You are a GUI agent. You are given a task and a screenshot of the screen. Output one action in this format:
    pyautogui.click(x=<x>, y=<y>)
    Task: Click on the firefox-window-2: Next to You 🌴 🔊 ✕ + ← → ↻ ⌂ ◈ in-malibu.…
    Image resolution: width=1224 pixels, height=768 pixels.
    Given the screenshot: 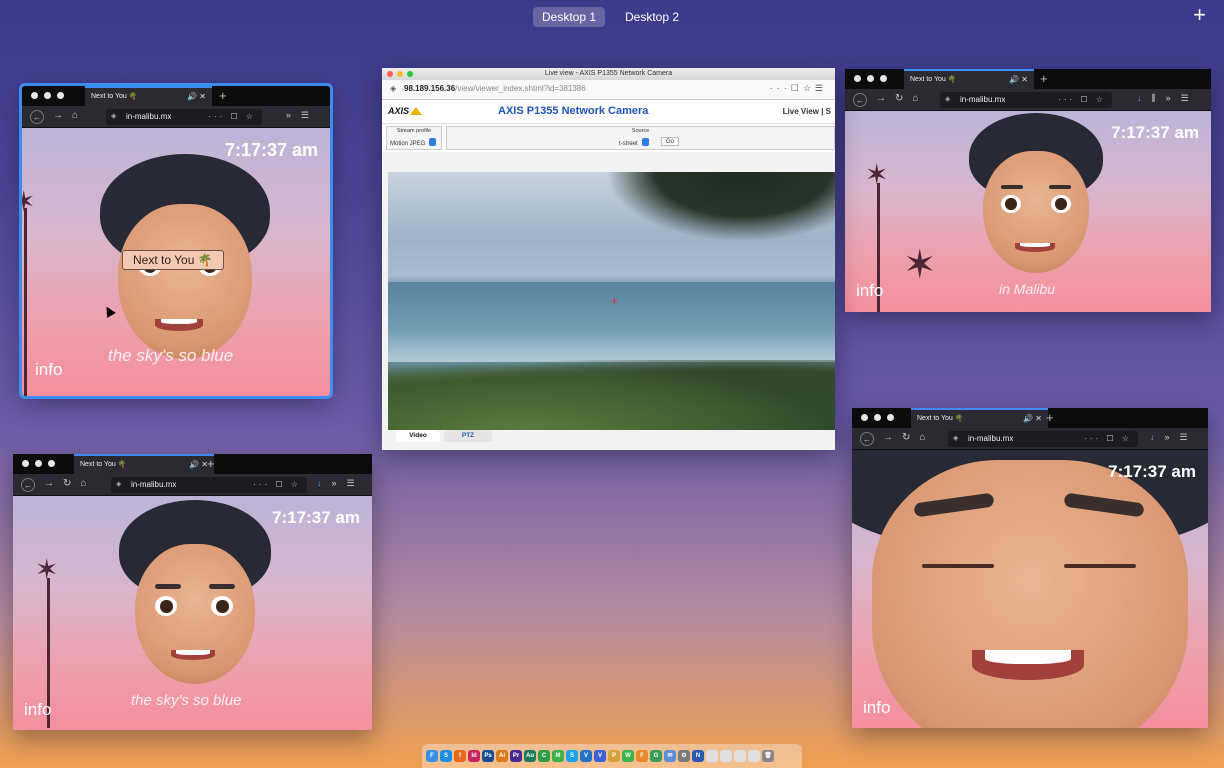 What is the action you would take?
    pyautogui.click(x=192, y=592)
    